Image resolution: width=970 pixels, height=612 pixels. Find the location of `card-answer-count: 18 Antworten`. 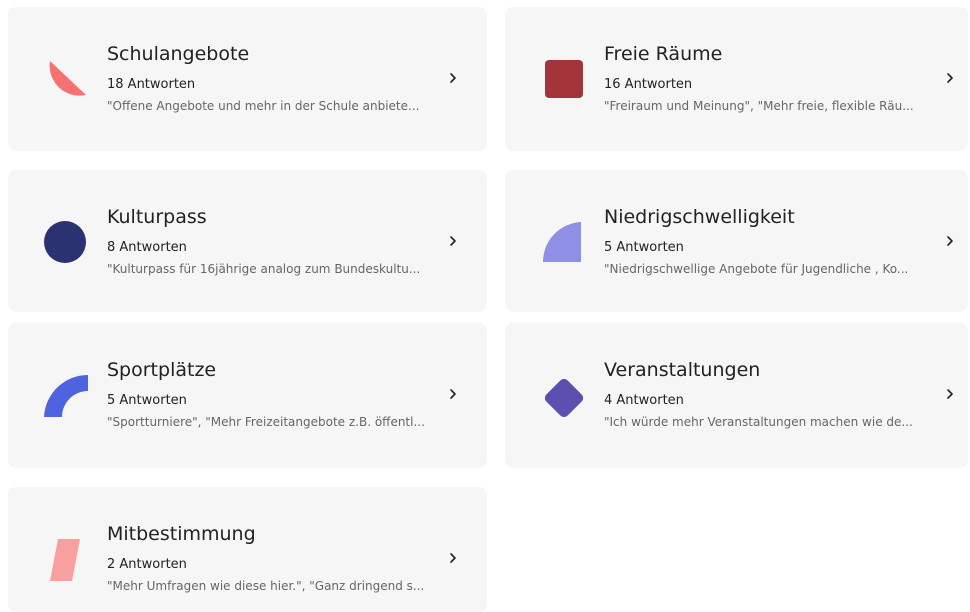

card-answer-count: 18 Antworten is located at coordinates (151, 84).